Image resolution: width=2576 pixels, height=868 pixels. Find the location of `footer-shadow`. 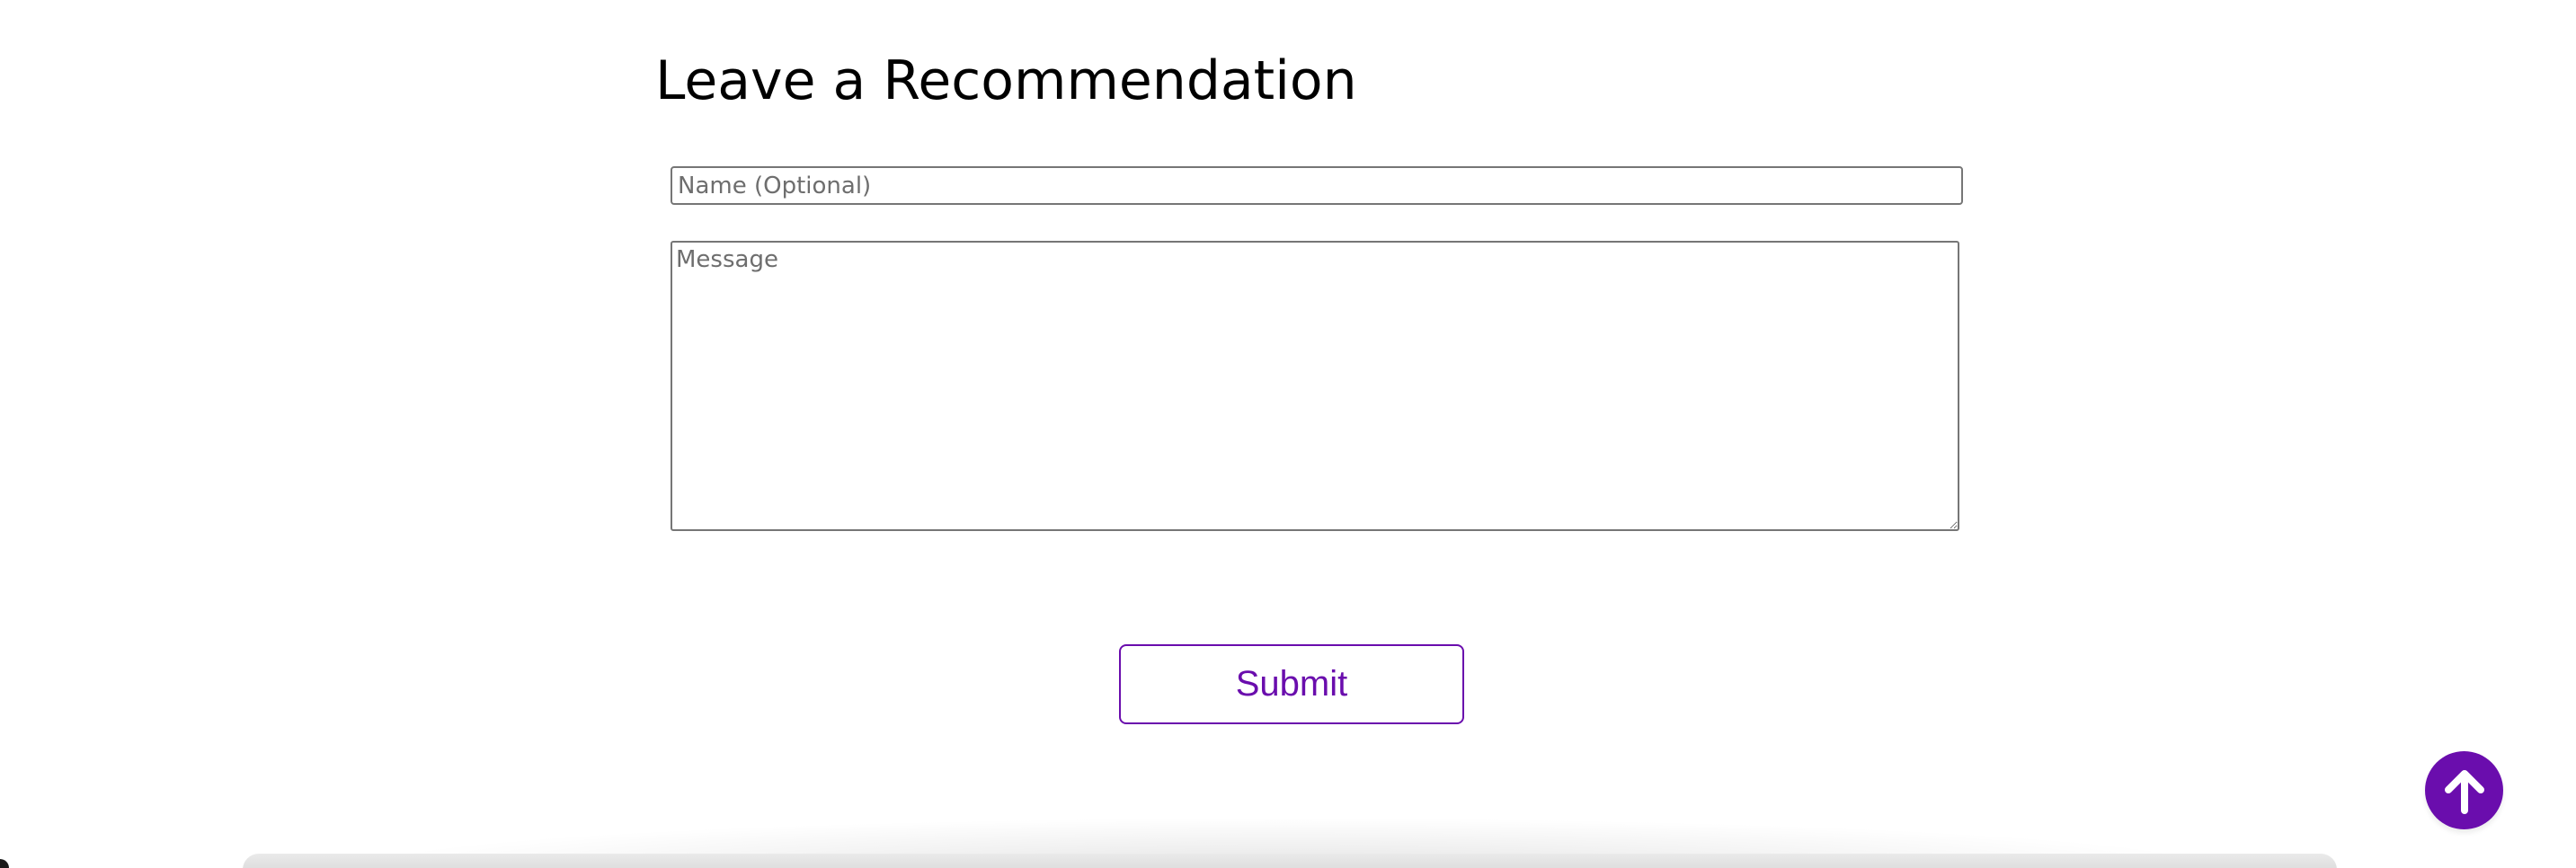

footer-shadow is located at coordinates (1288, 829).